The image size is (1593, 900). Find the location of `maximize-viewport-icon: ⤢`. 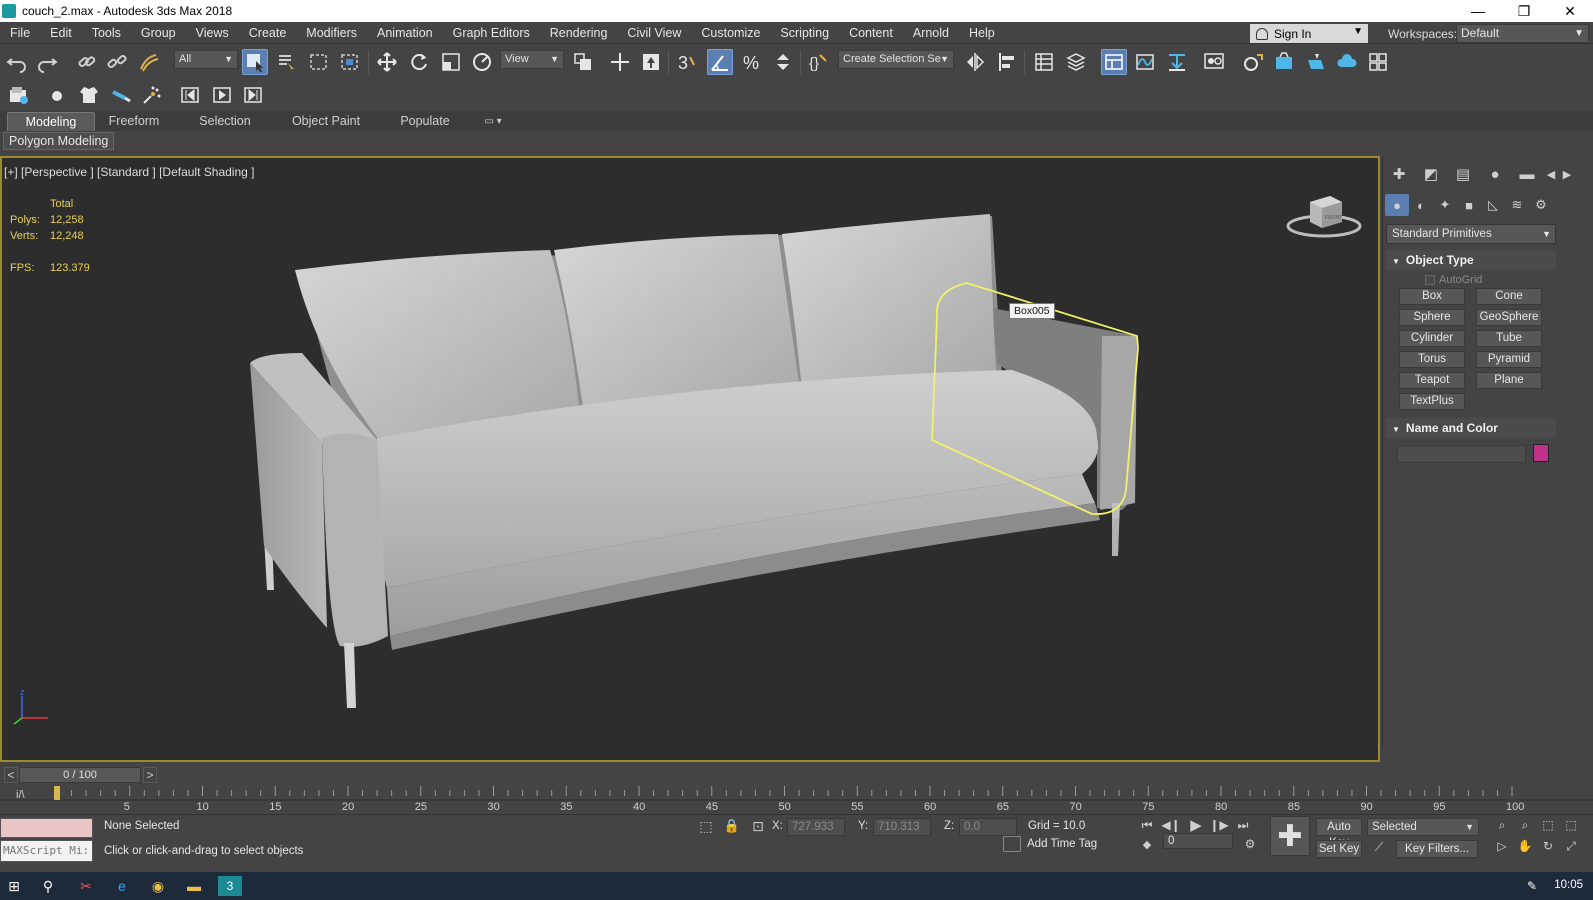

maximize-viewport-icon: ⤢ is located at coordinates (1571, 846).